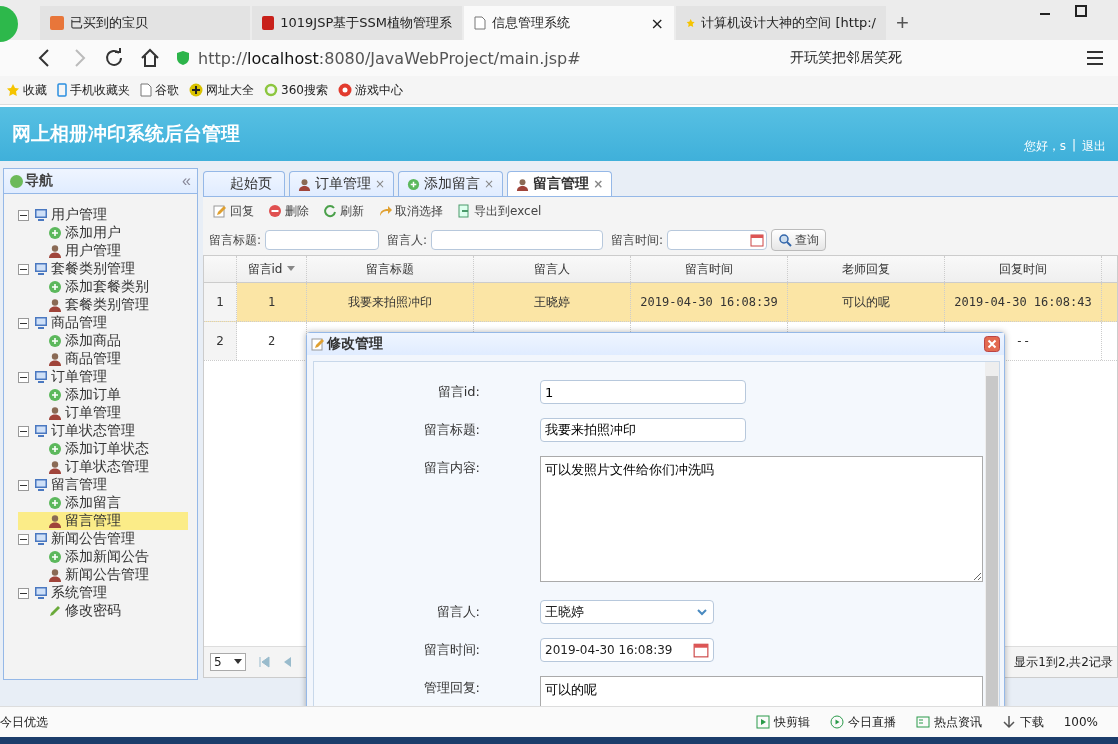  What do you see at coordinates (451, 183) in the screenshot?
I see `content-tab: 添加留言 ×` at bounding box center [451, 183].